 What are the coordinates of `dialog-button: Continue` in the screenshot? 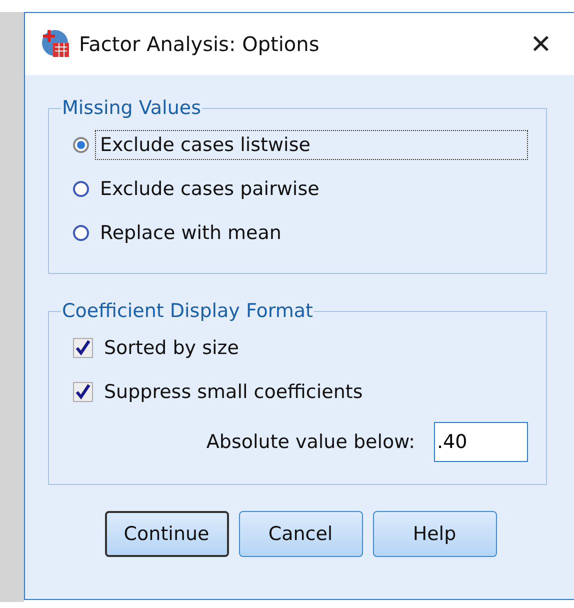 It's located at (166, 534).